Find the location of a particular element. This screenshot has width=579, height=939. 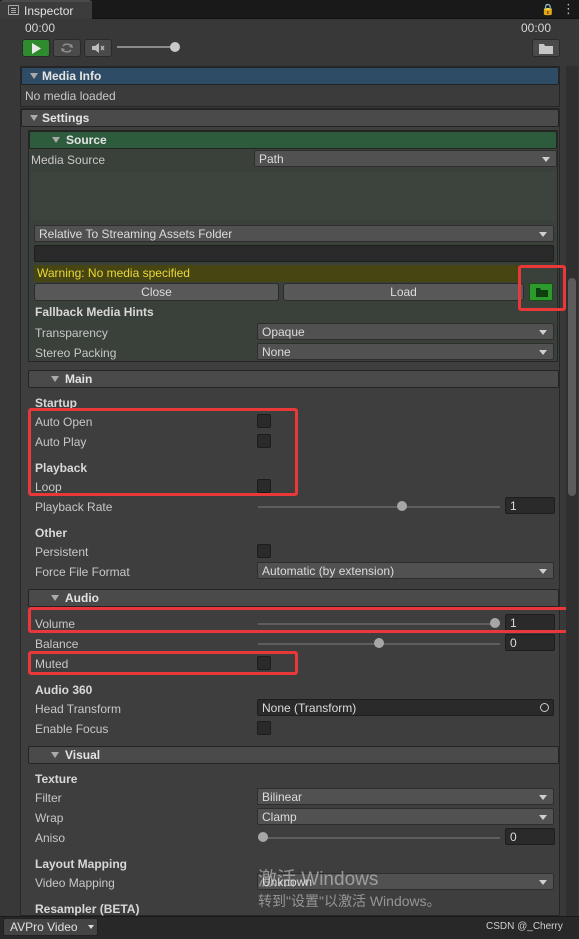

resampler-title: Resampler (BETA) is located at coordinates (87, 909).